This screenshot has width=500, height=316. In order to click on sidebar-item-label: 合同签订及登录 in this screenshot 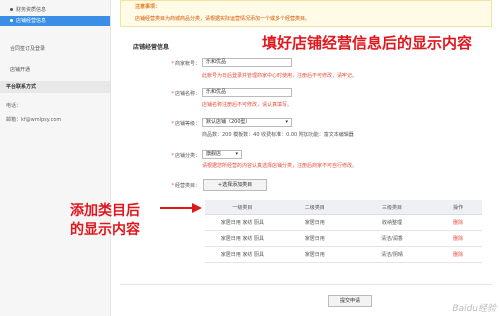, I will do `click(28, 49)`.